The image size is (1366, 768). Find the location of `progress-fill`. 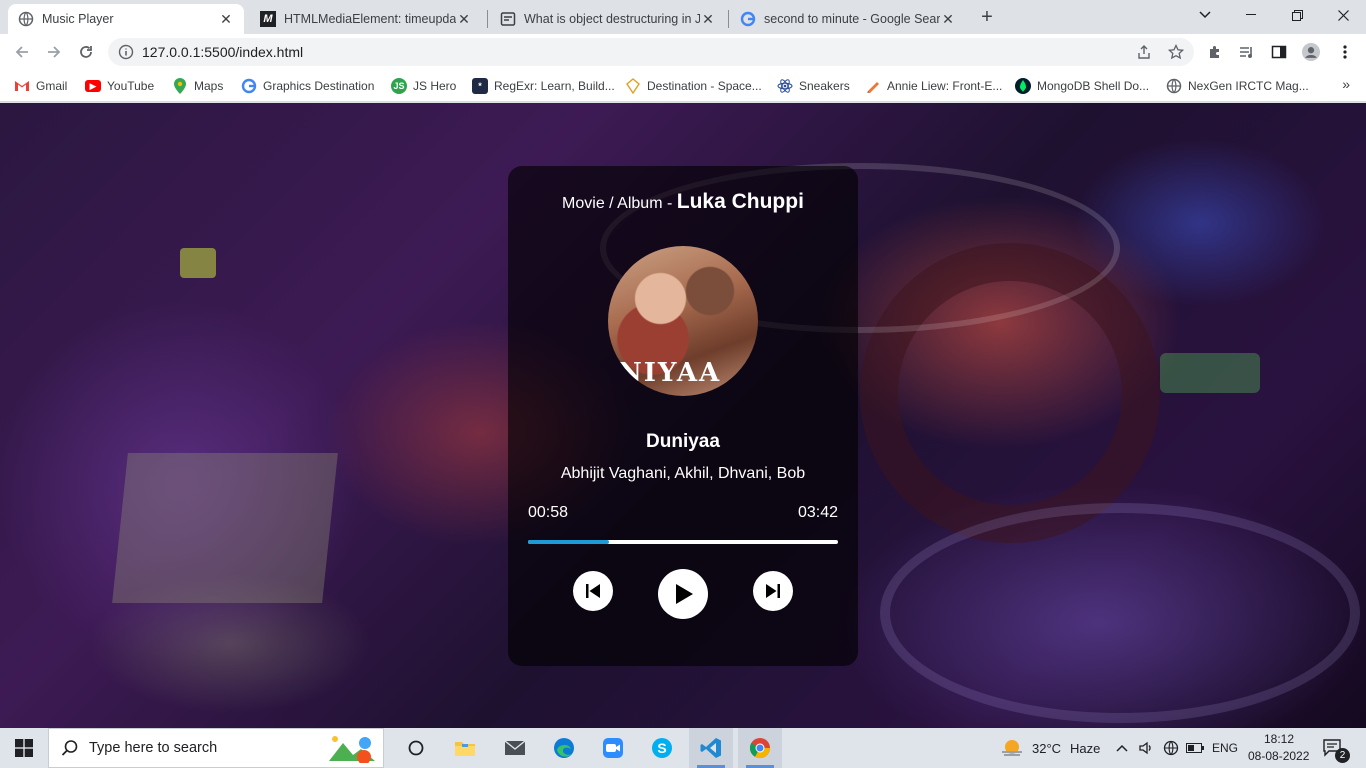

progress-fill is located at coordinates (568, 542).